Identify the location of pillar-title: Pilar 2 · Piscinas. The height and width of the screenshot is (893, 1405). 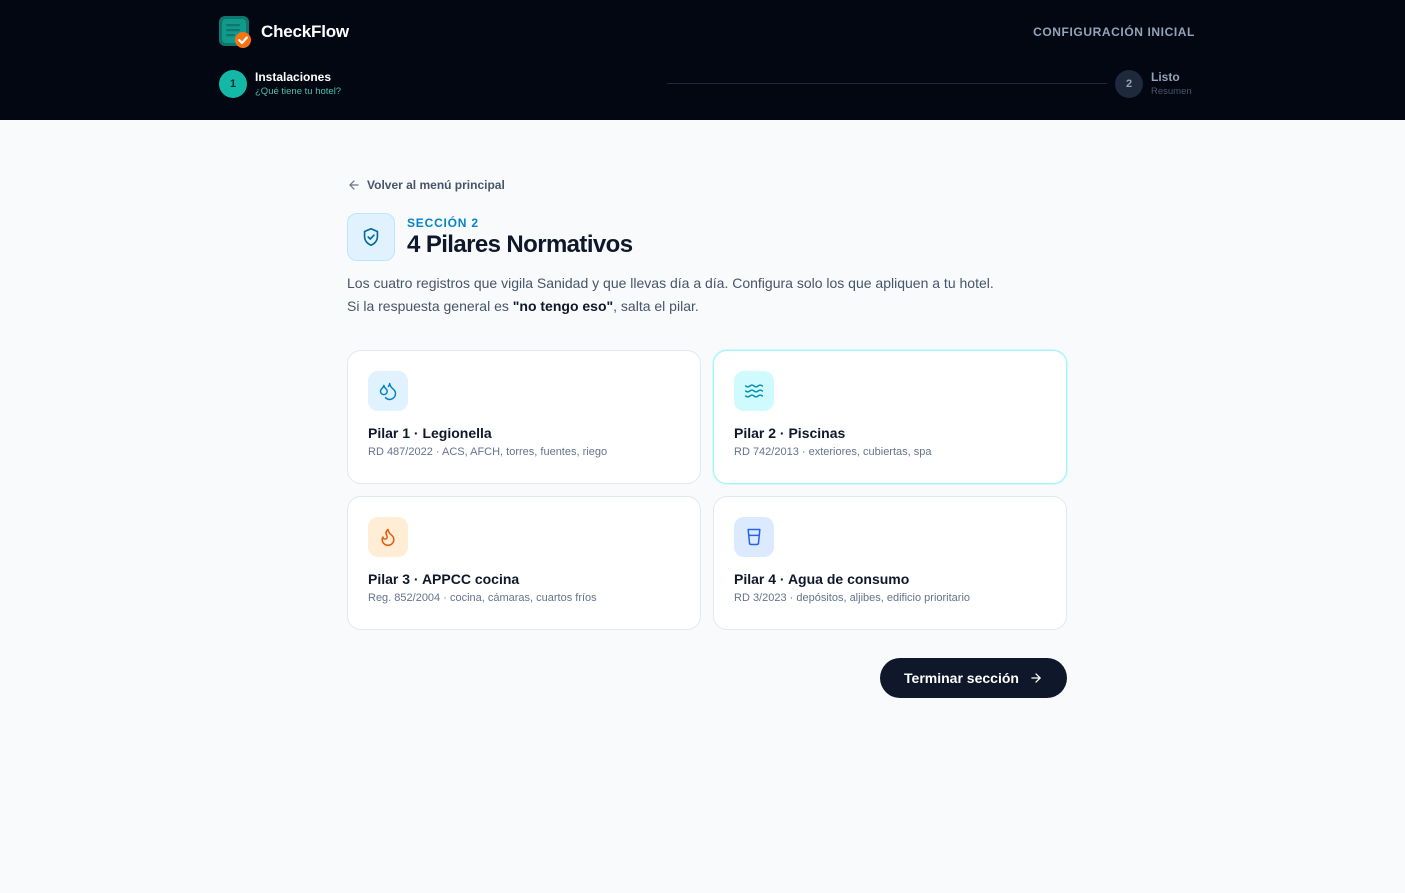
(790, 433).